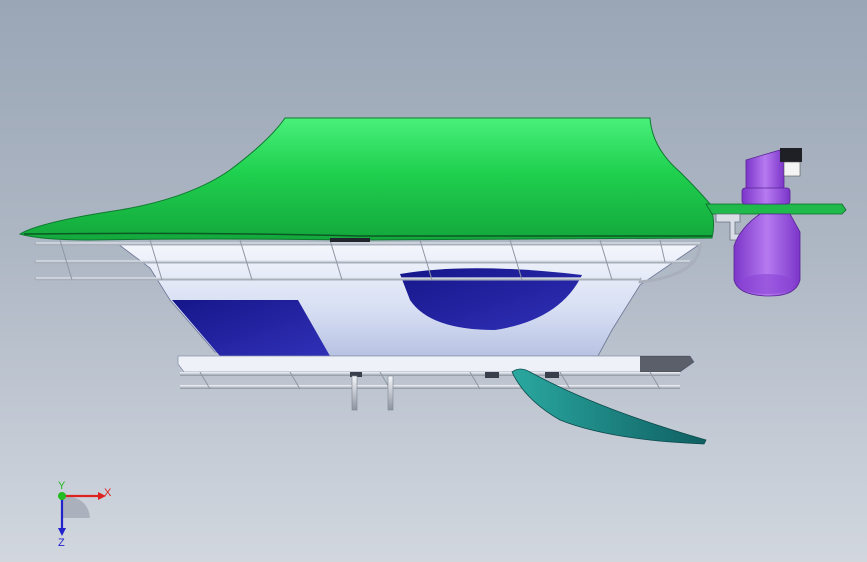  Describe the element at coordinates (62, 532) in the screenshot. I see `z-axis-arrowhead-icon` at that location.